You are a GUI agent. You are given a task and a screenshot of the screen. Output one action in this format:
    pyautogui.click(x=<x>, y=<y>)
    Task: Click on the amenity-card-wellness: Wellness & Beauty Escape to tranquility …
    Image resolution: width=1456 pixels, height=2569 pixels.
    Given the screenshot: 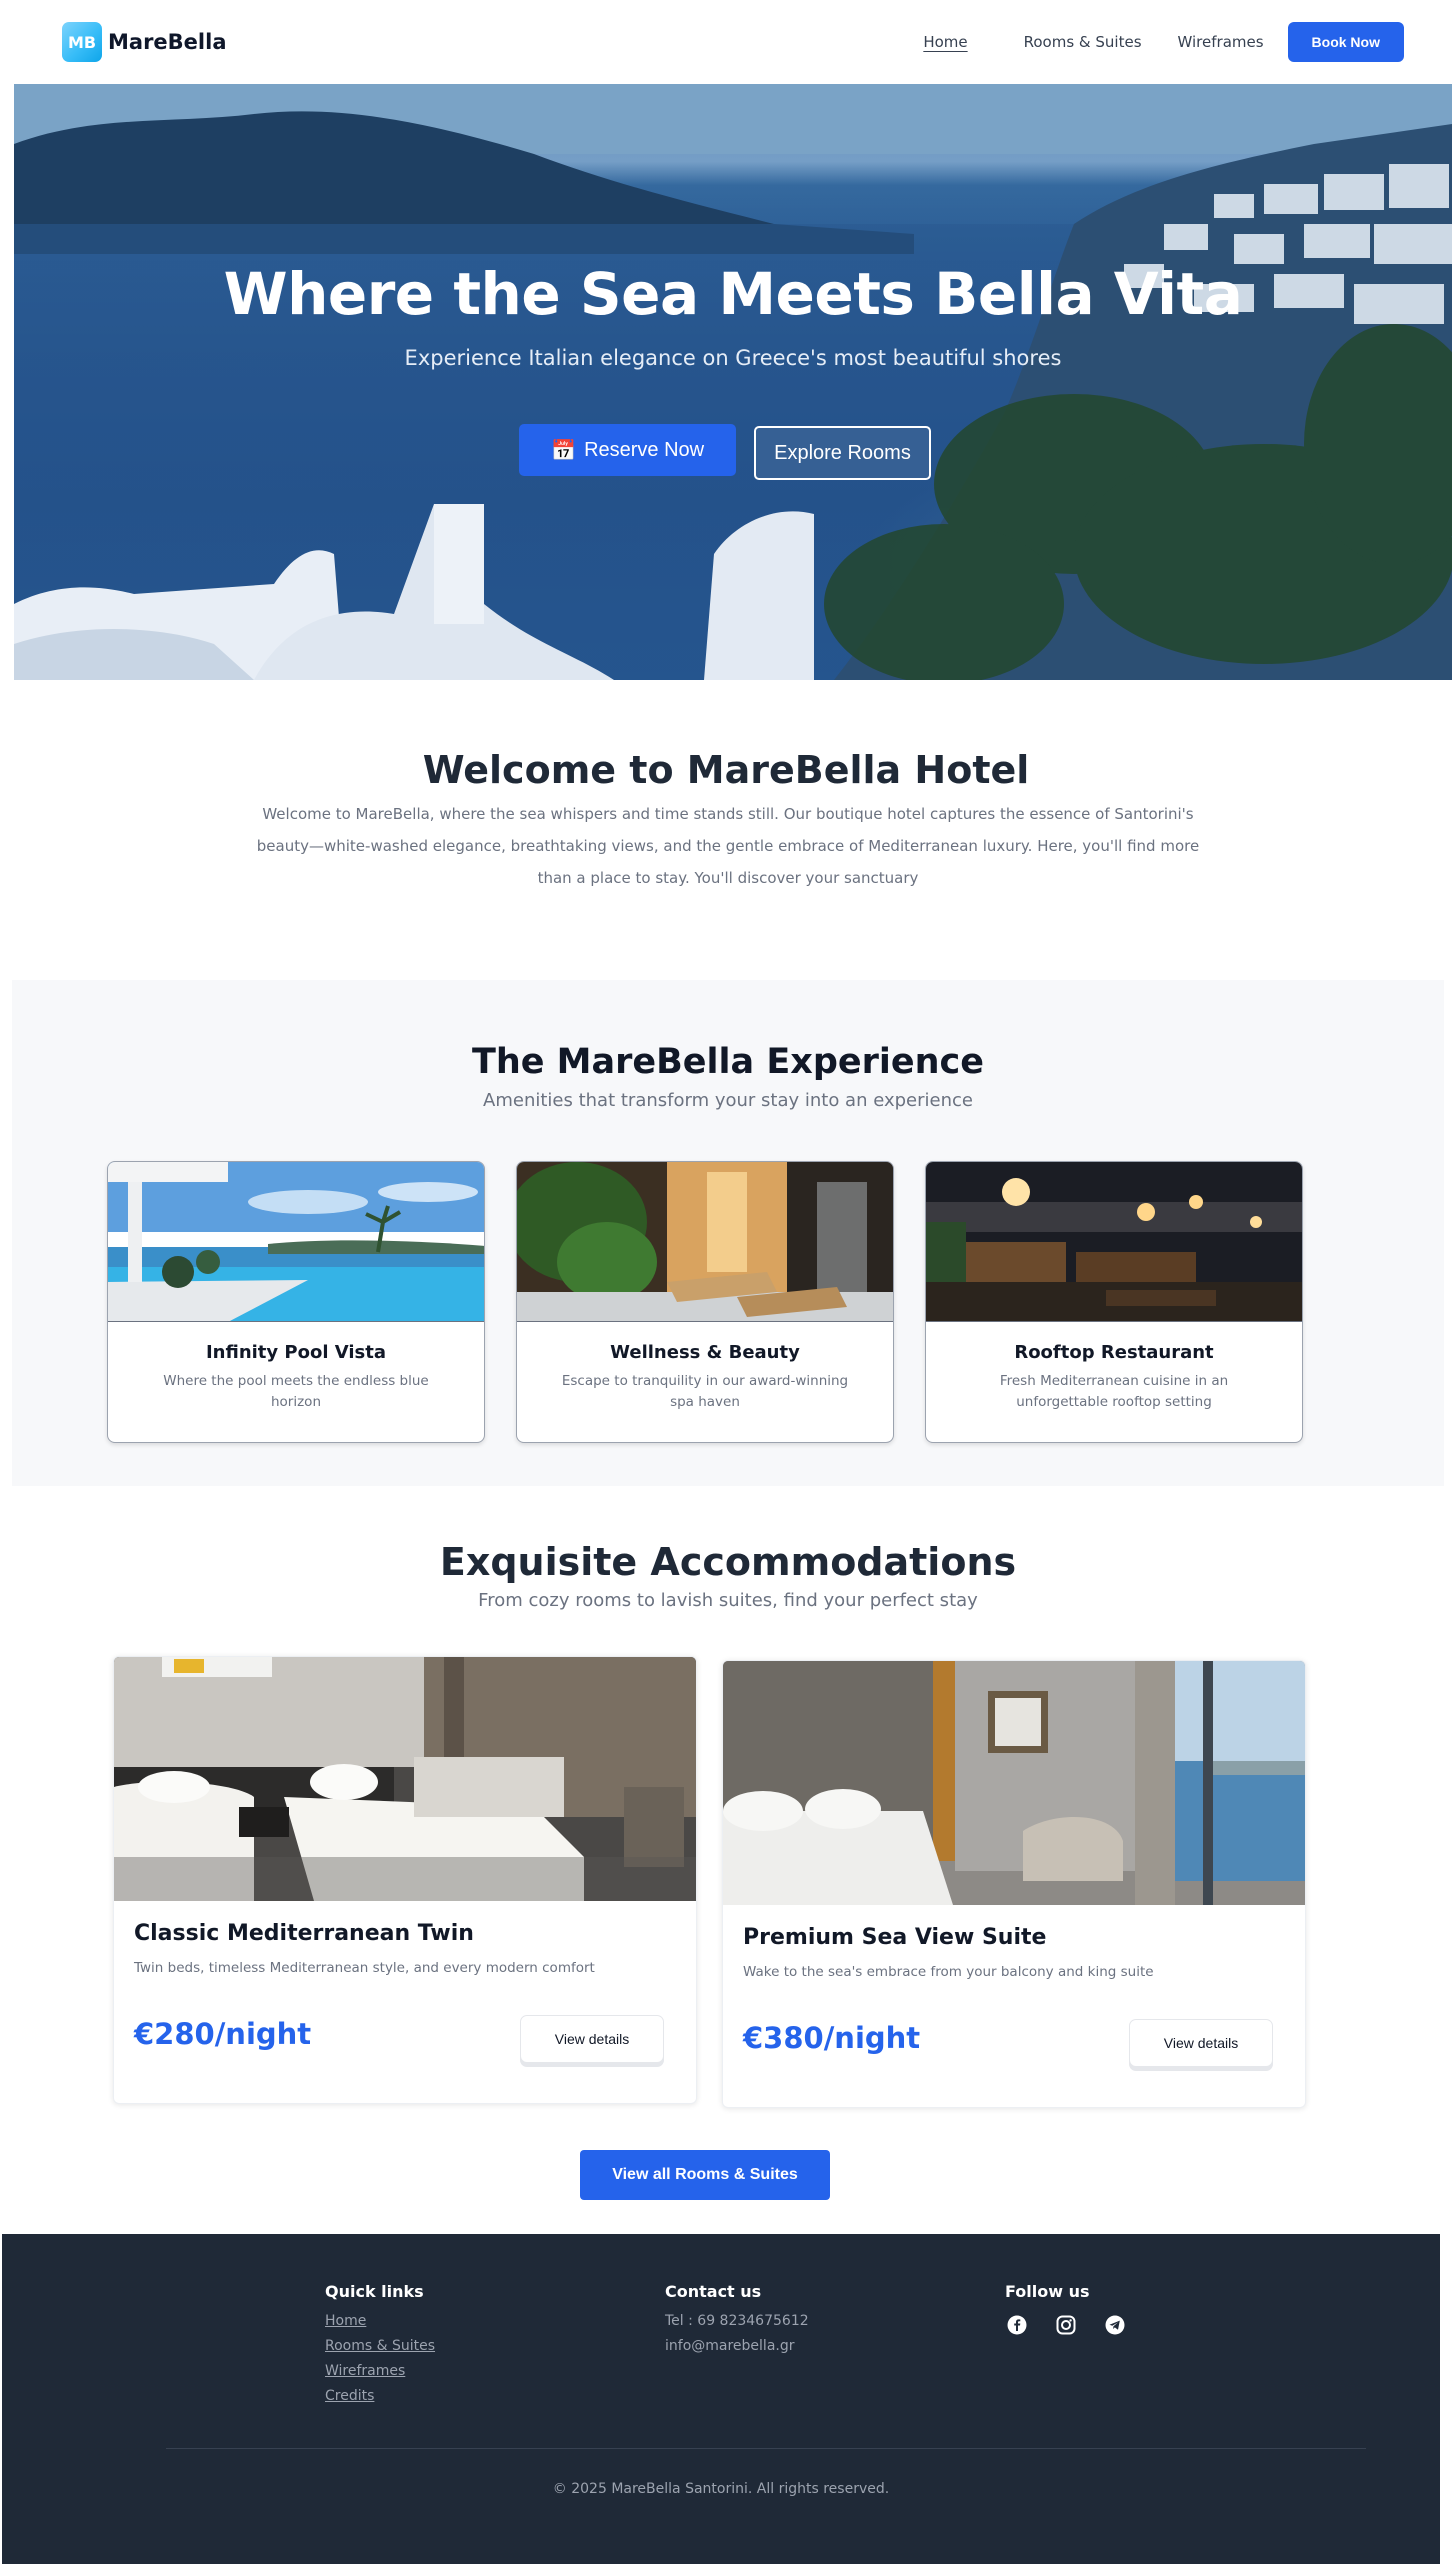 What is the action you would take?
    pyautogui.click(x=705, y=1302)
    